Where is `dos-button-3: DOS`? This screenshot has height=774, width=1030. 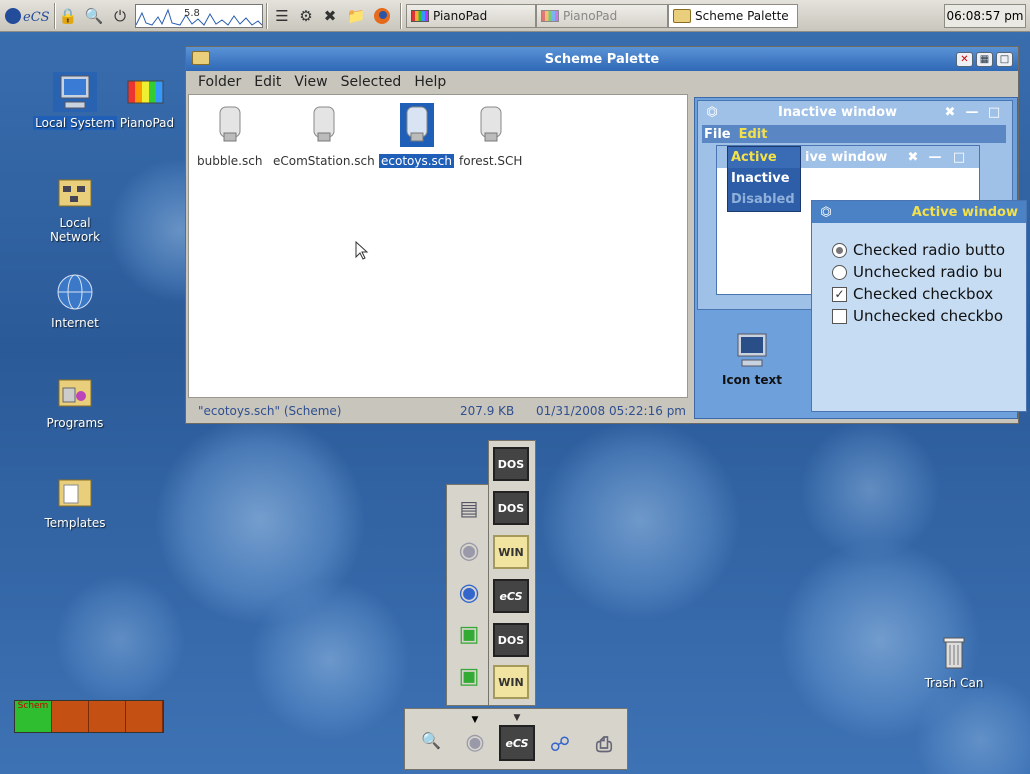
dos-button-3: DOS is located at coordinates (511, 640).